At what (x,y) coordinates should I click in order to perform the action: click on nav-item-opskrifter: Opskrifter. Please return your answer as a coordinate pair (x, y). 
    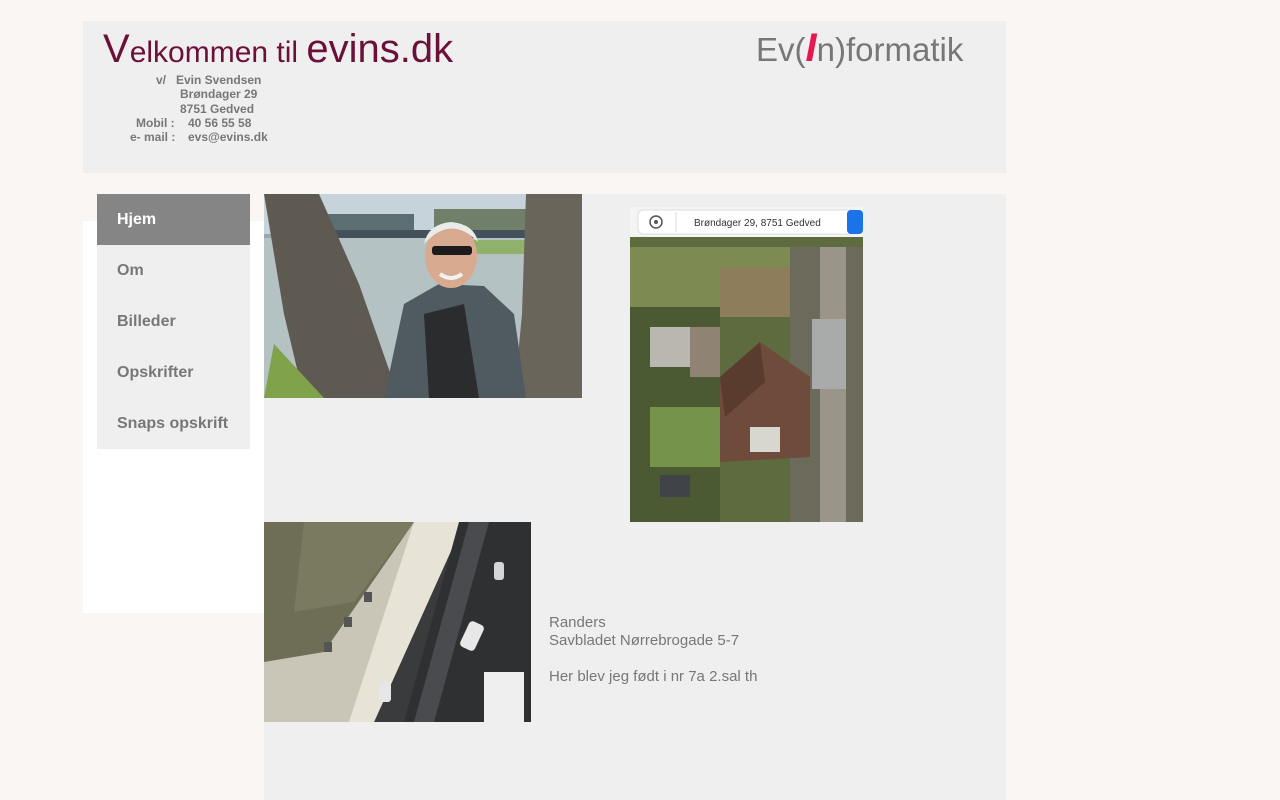
    Looking at the image, I should click on (173, 372).